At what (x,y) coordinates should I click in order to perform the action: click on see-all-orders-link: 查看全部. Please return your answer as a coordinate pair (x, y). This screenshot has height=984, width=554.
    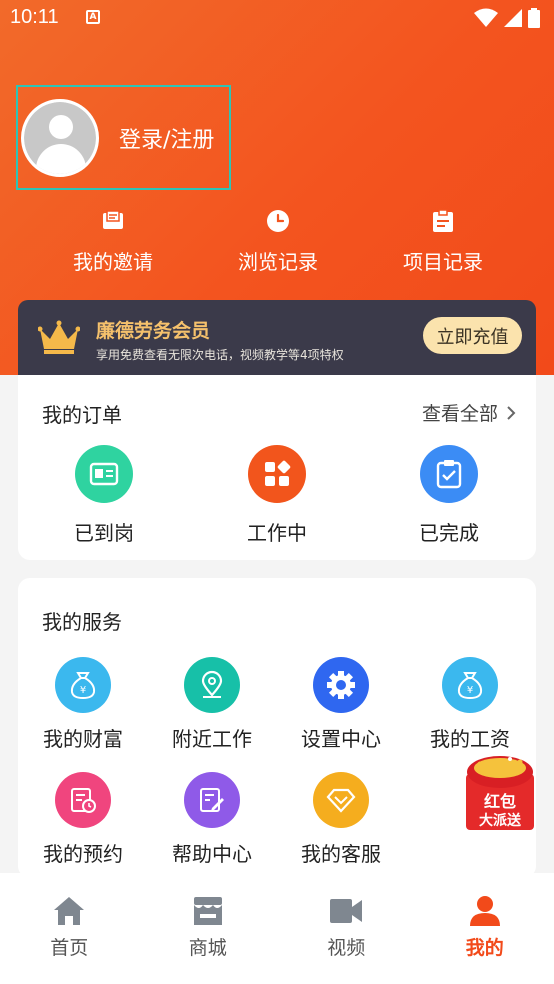
    Looking at the image, I should click on (469, 412).